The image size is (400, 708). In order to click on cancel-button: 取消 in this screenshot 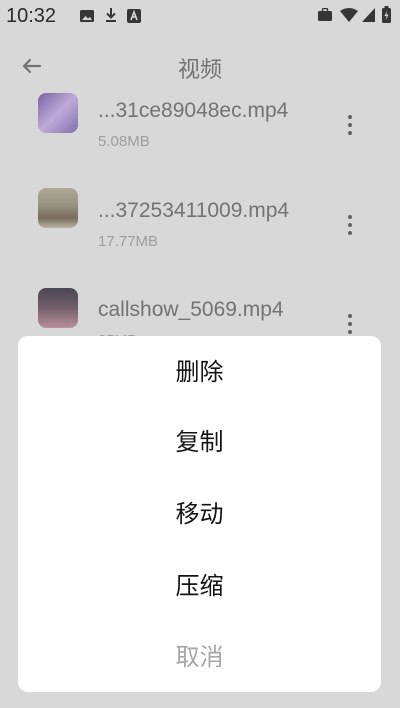, I will do `click(199, 657)`.